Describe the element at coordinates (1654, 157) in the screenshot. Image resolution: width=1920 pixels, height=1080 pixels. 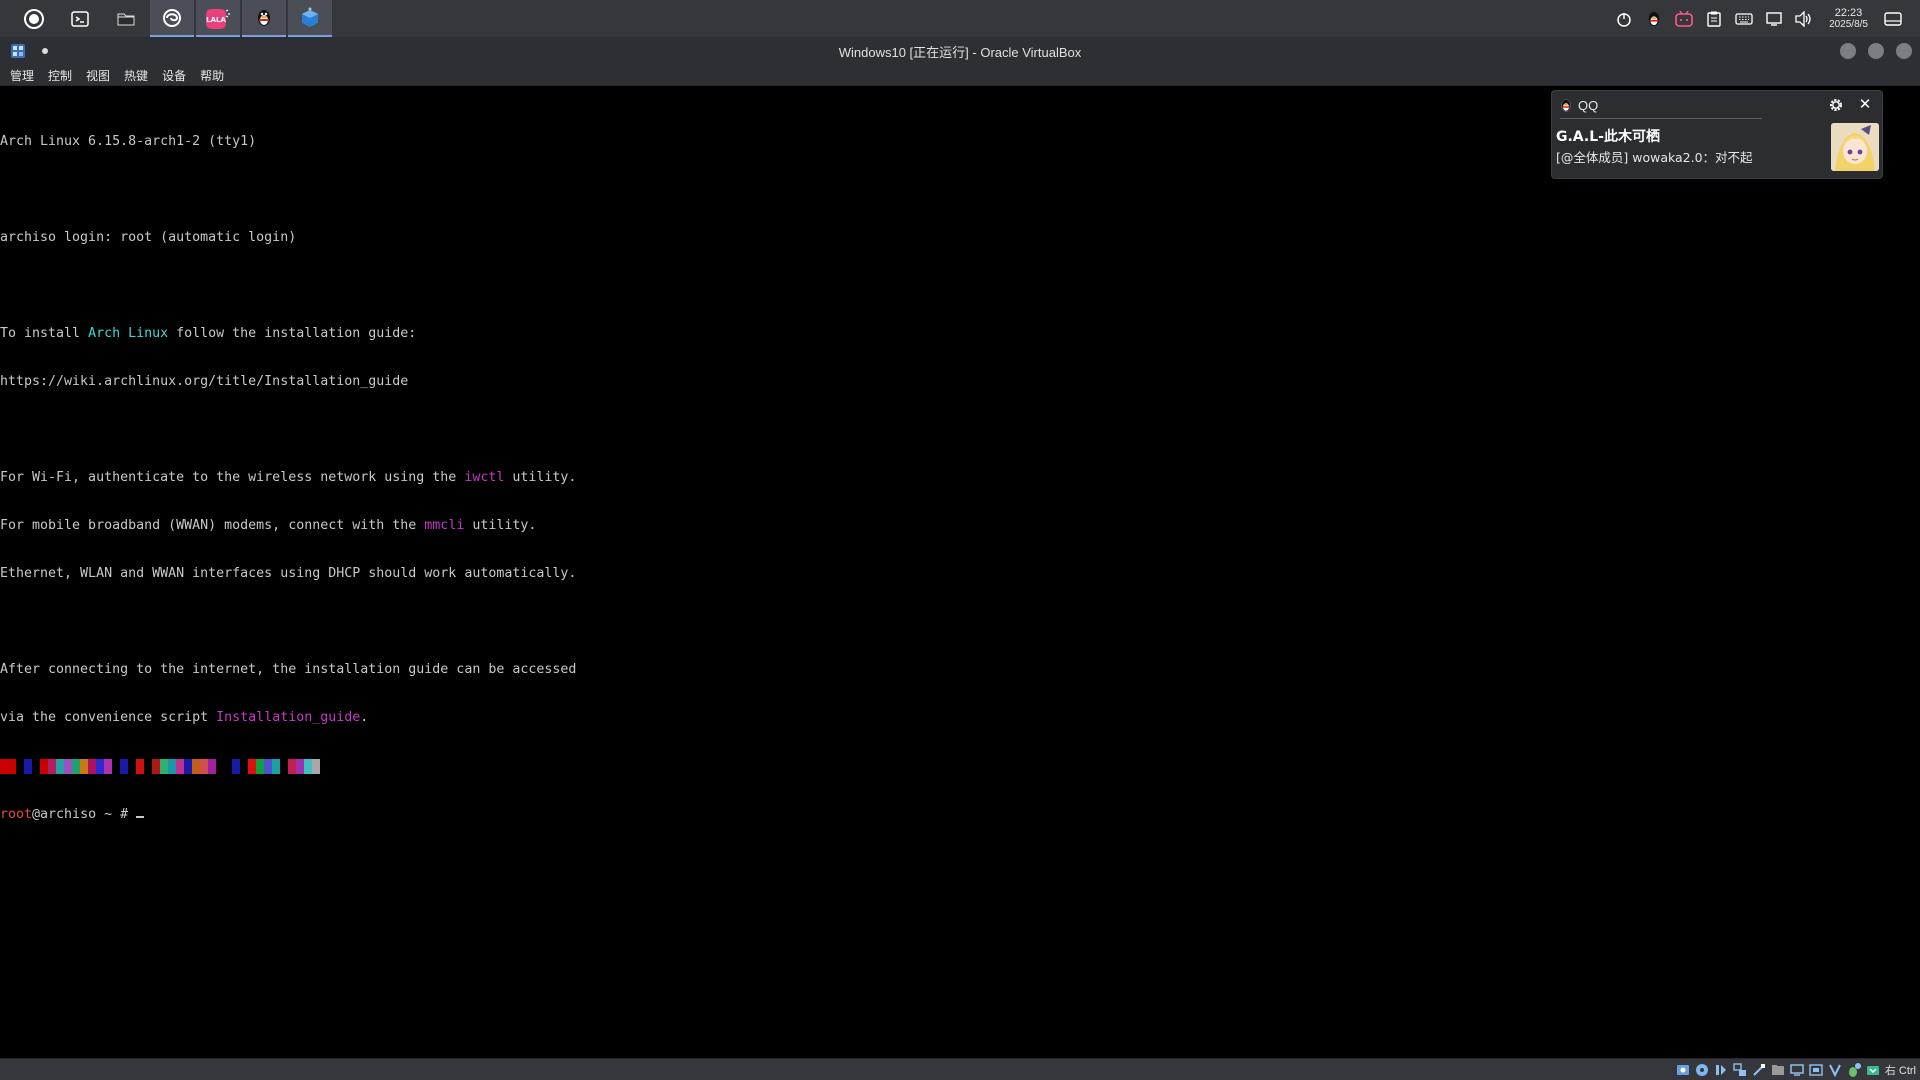
I see `notification-message: [@全体成员] wowaka2.0：对不起` at that location.